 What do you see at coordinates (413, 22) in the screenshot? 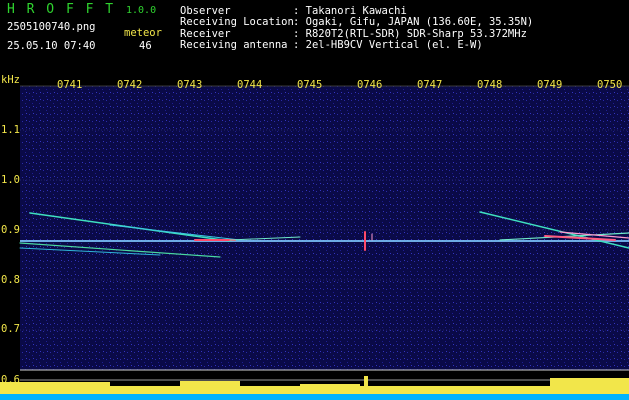
I see `info-value-location: : Ogaki, Gifu, JAPAN (136.60E, 35.35N)` at bounding box center [413, 22].